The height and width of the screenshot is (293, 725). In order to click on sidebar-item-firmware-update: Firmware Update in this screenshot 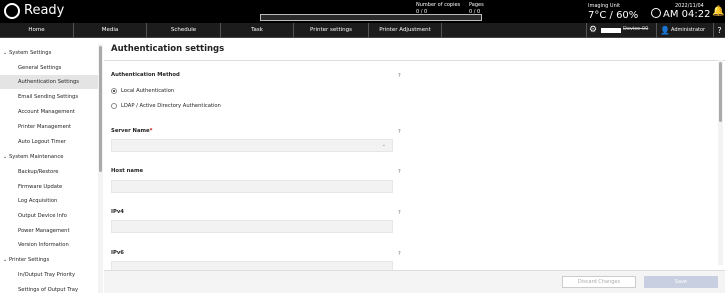, I will do `click(50, 187)`.